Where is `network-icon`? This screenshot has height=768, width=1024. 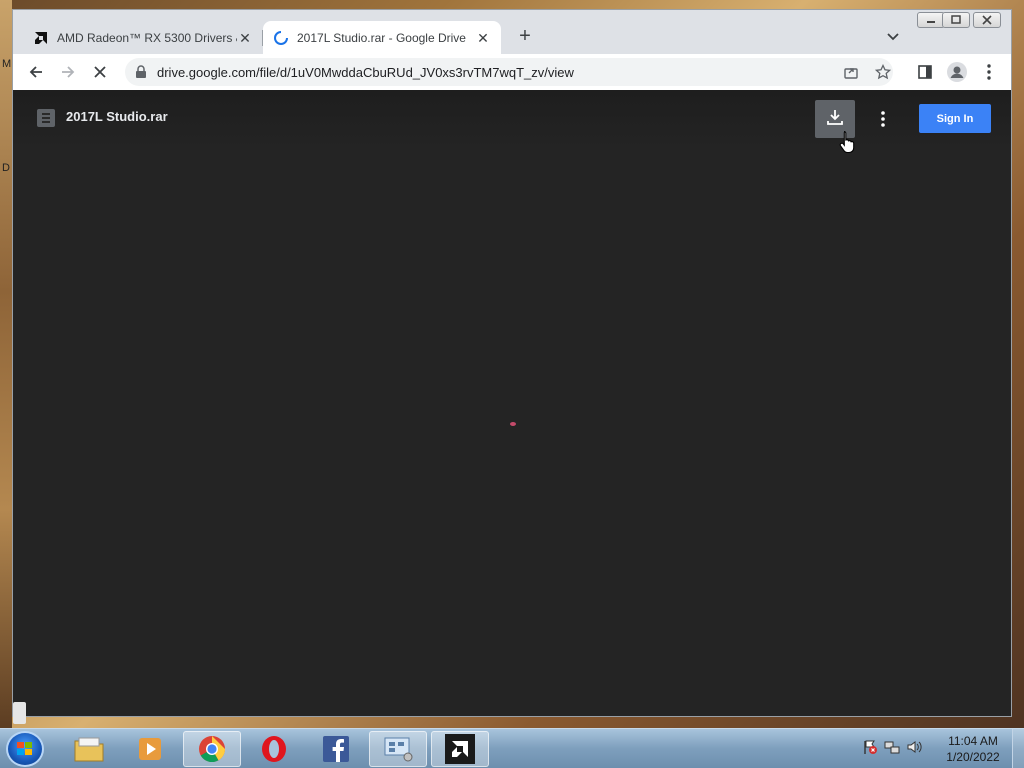 network-icon is located at coordinates (892, 749).